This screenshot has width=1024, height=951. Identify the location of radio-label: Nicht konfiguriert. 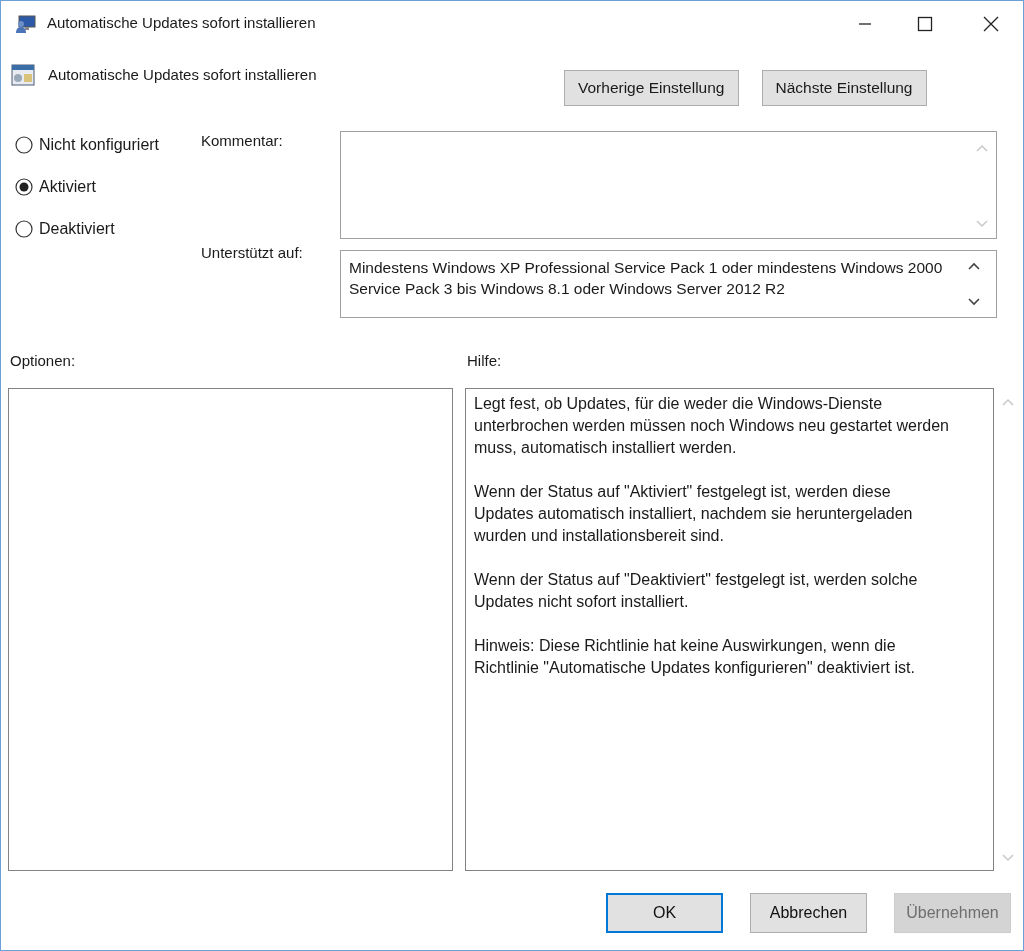
(99, 144).